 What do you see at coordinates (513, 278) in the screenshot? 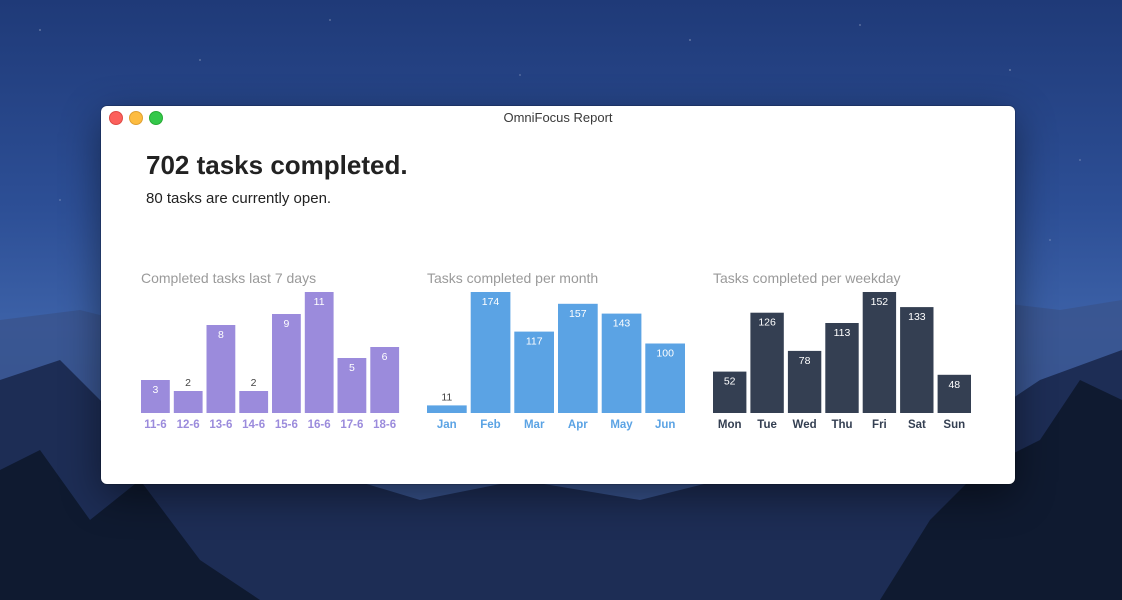
I see `chart-title: Tasks completed per month` at bounding box center [513, 278].